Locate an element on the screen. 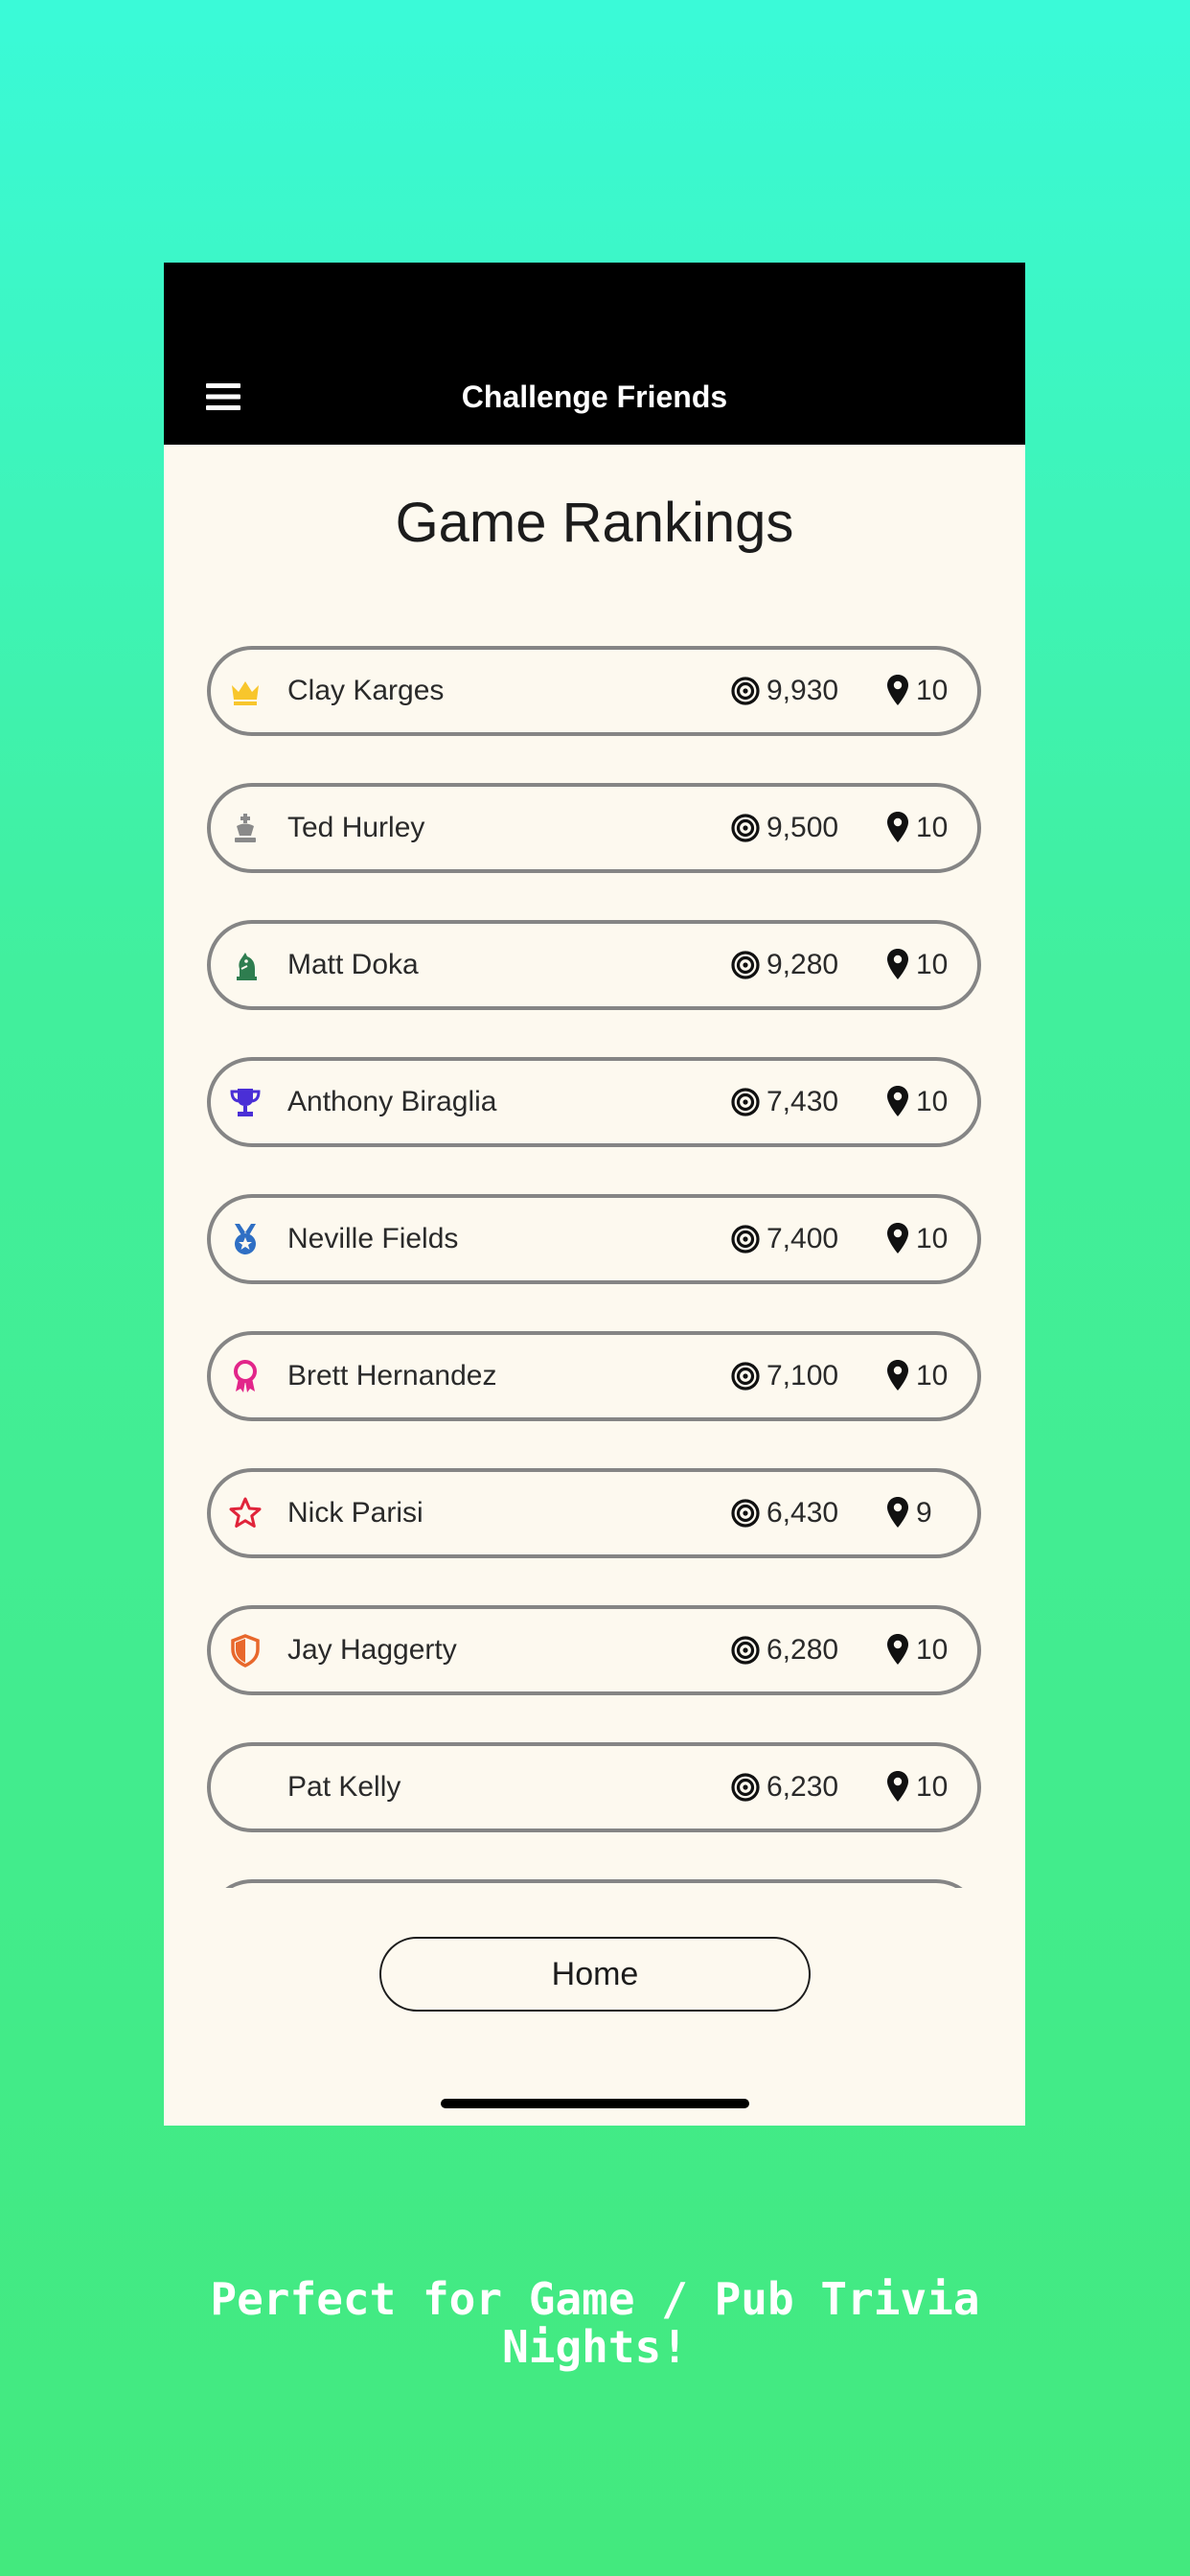 Image resolution: width=1190 pixels, height=2576 pixels. star-outline-icon is located at coordinates (246, 1513).